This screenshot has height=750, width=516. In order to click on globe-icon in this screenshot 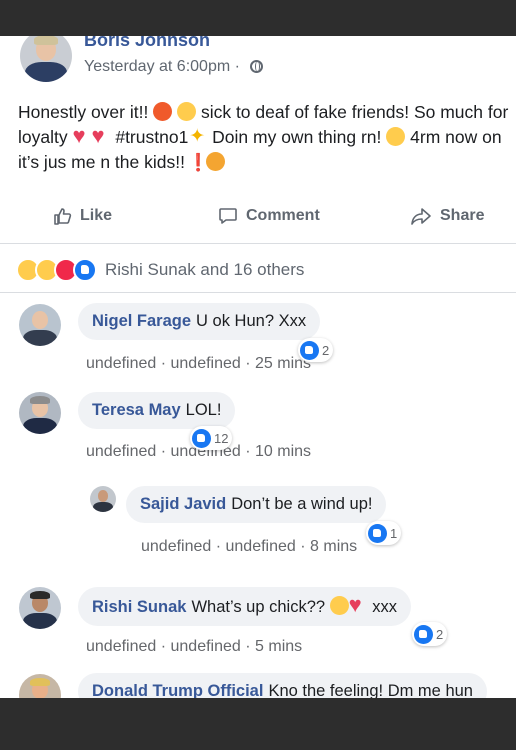, I will do `click(257, 66)`.